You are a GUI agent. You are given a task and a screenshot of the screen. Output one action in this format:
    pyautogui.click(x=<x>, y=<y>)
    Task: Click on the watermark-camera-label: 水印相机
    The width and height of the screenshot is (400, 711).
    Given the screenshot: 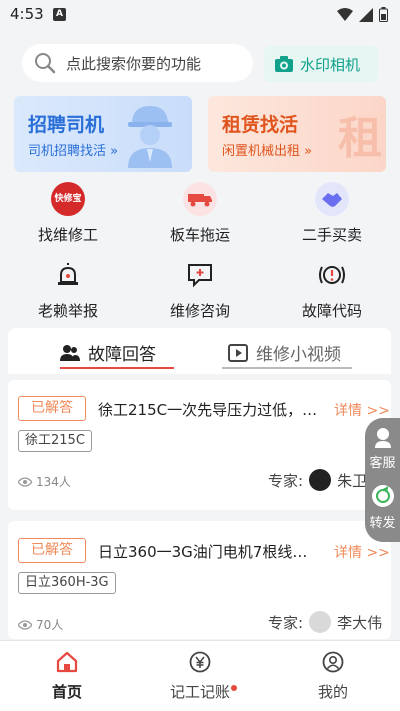 What is the action you would take?
    pyautogui.click(x=330, y=64)
    